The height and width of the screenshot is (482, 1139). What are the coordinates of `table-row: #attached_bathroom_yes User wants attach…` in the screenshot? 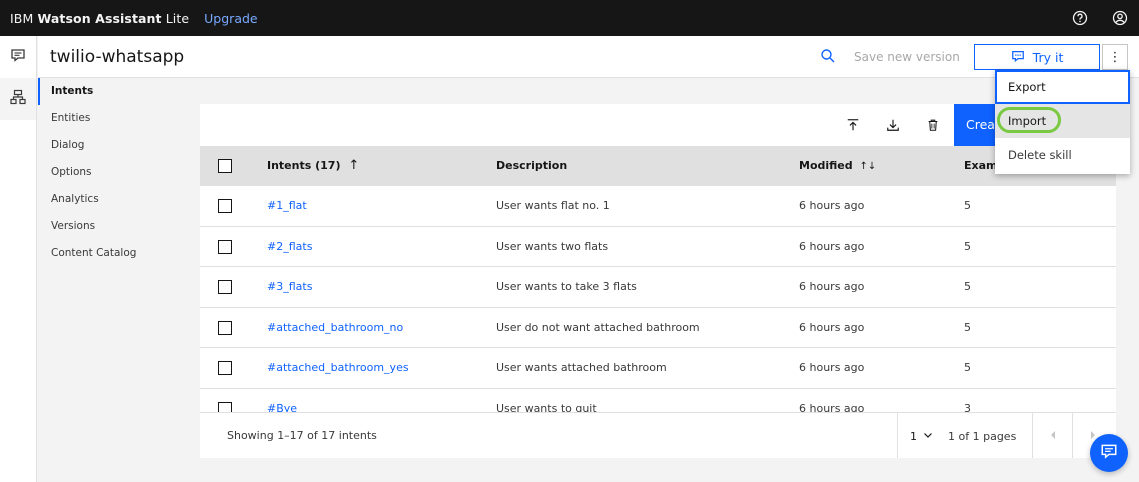 It's located at (658, 368).